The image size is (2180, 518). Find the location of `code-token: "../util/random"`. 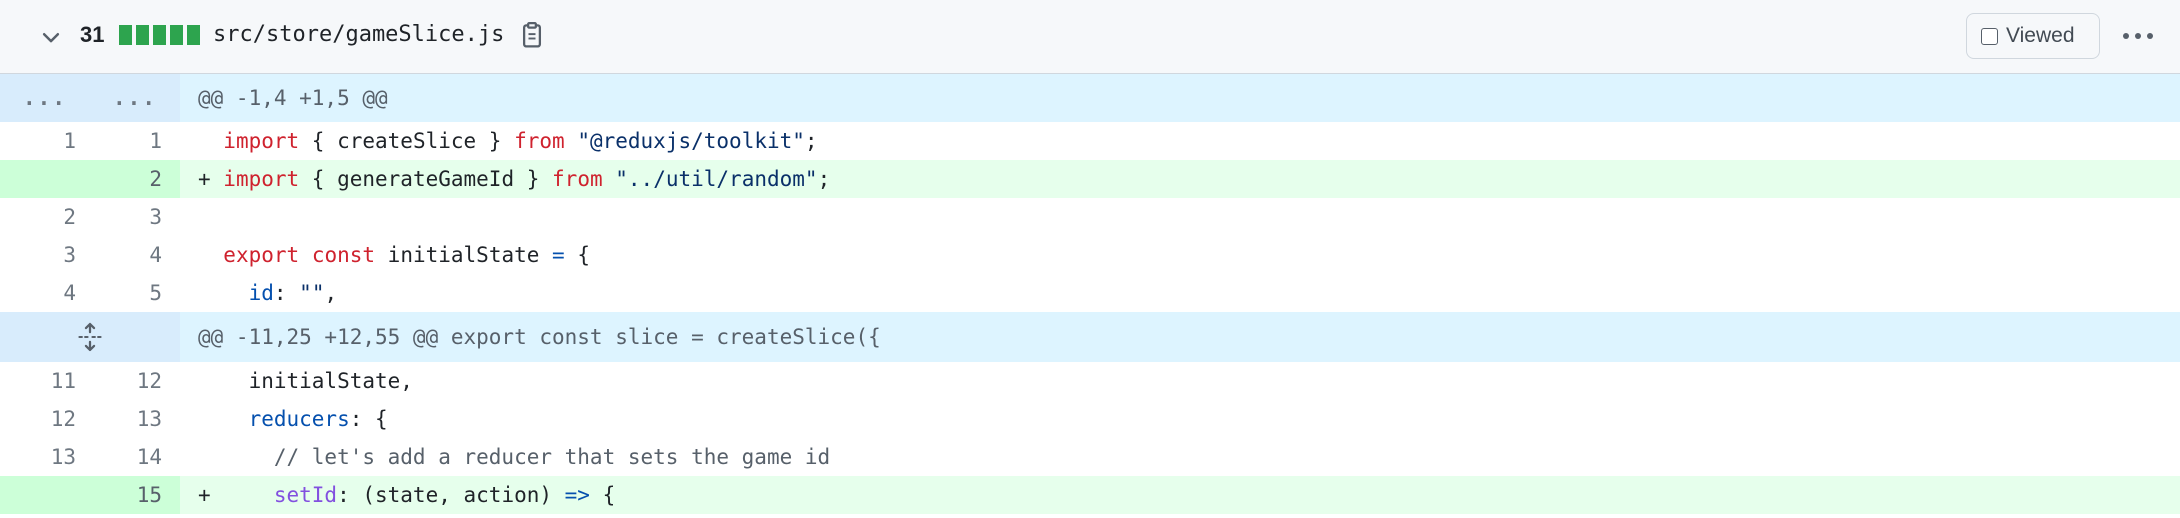

code-token: "../util/random" is located at coordinates (716, 179).